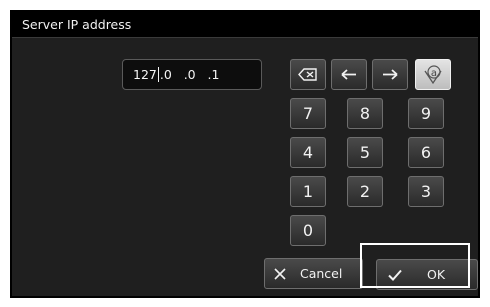  Describe the element at coordinates (308, 113) in the screenshot. I see `key-7: 7` at that location.